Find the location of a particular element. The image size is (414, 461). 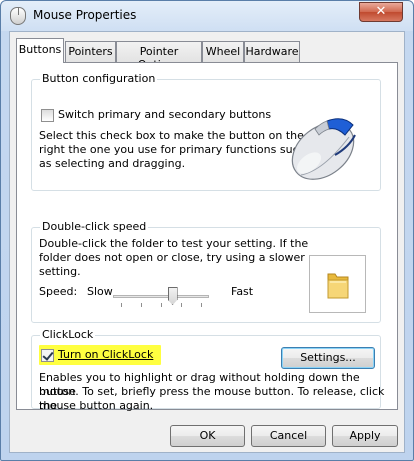

mouse-illustration is located at coordinates (323, 149).